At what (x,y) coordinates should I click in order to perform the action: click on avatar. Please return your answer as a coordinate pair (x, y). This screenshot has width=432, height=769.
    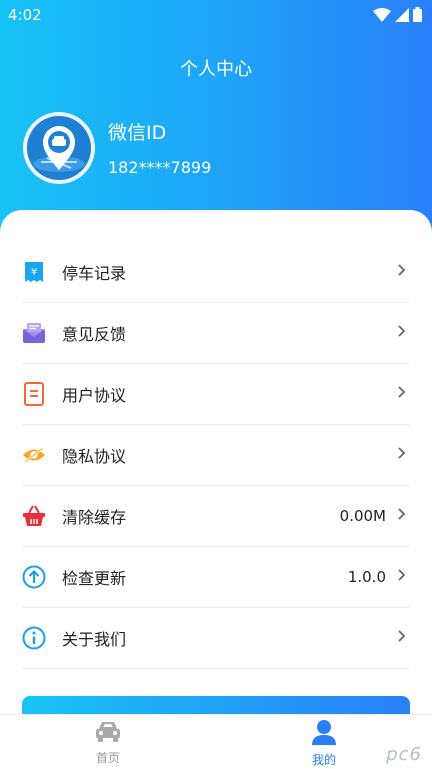
    Looking at the image, I should click on (59, 148).